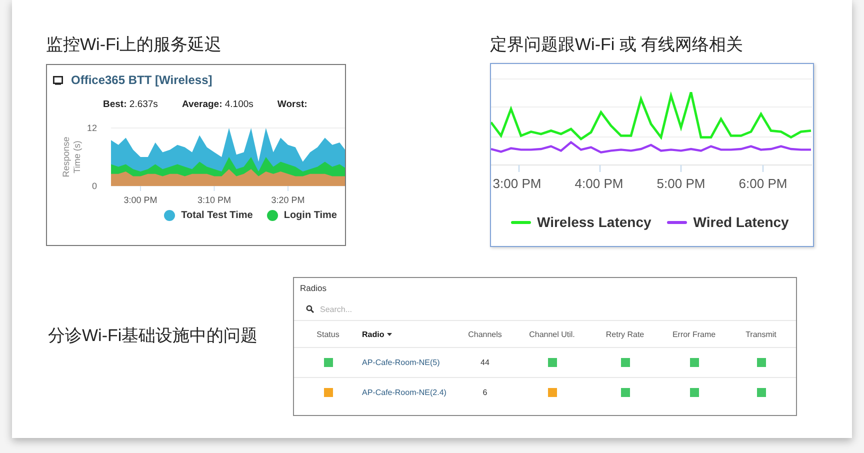 The image size is (864, 453). What do you see at coordinates (217, 215) in the screenshot?
I see `legend-label: Total Test Time` at bounding box center [217, 215].